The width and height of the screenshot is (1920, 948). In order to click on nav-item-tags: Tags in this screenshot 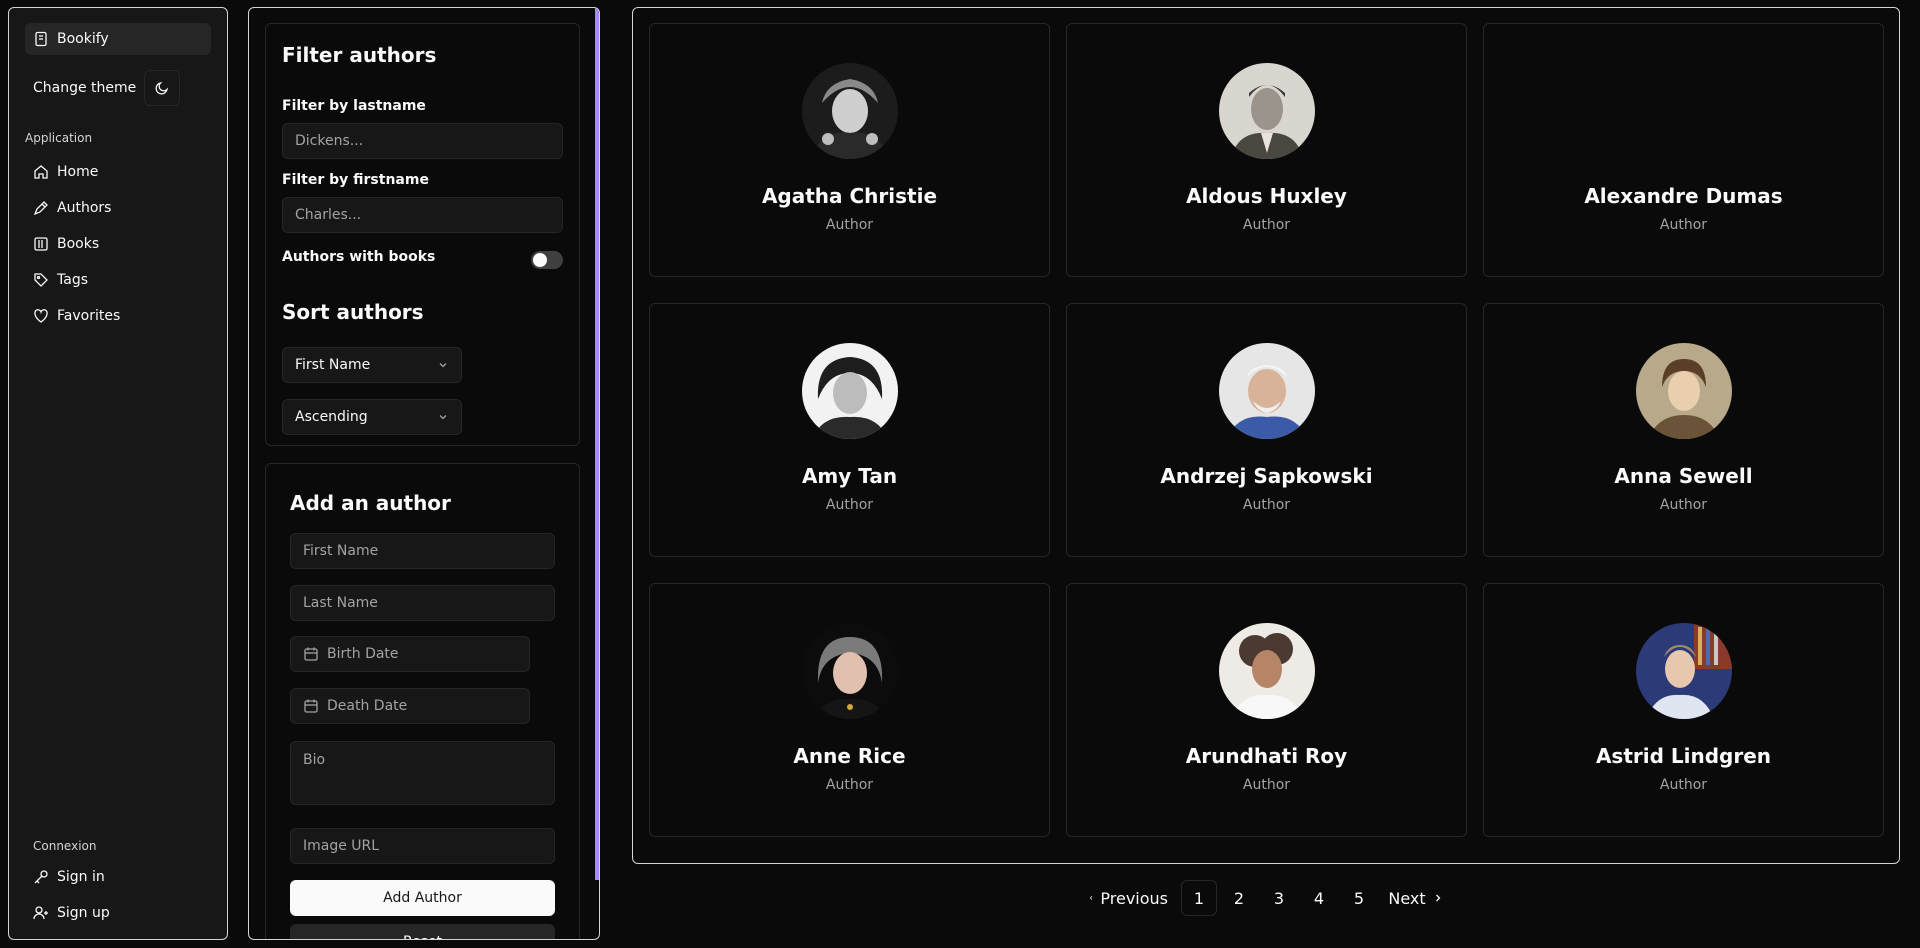, I will do `click(118, 280)`.